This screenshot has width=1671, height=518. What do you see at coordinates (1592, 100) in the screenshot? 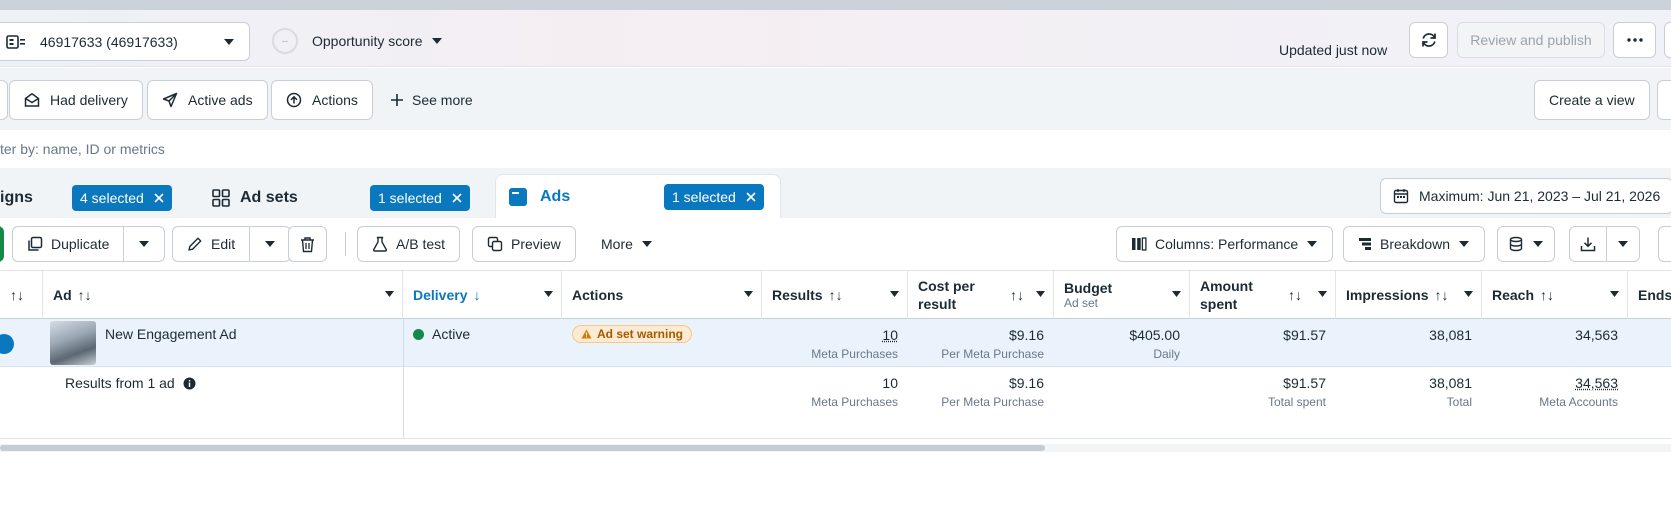
I see `create-view-button: Create a view` at bounding box center [1592, 100].